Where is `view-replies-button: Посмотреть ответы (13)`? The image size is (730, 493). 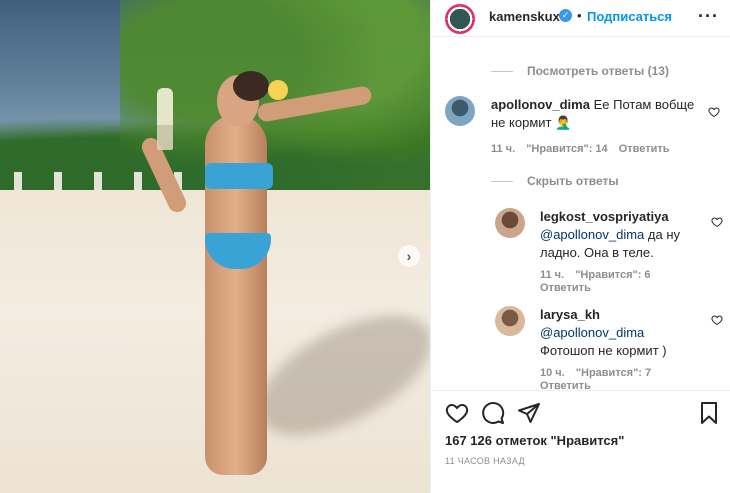
view-replies-button: Посмотреть ответы (13) is located at coordinates (580, 71).